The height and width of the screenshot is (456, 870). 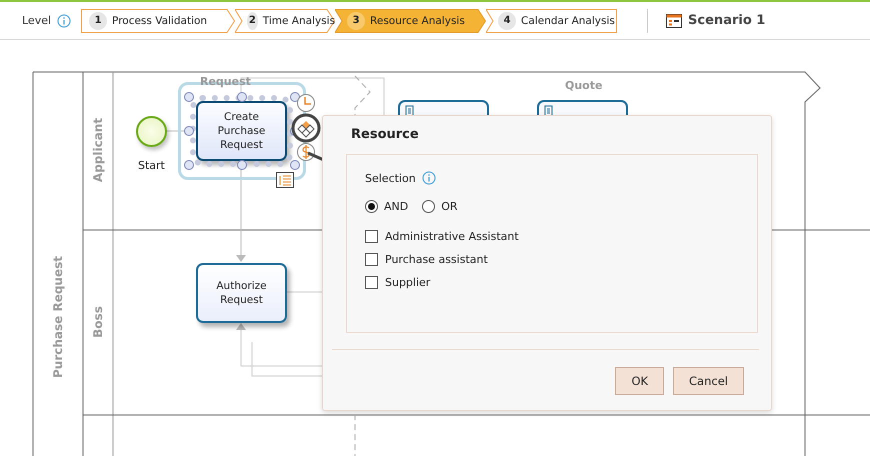 I want to click on lane-label: Boss, so click(x=98, y=322).